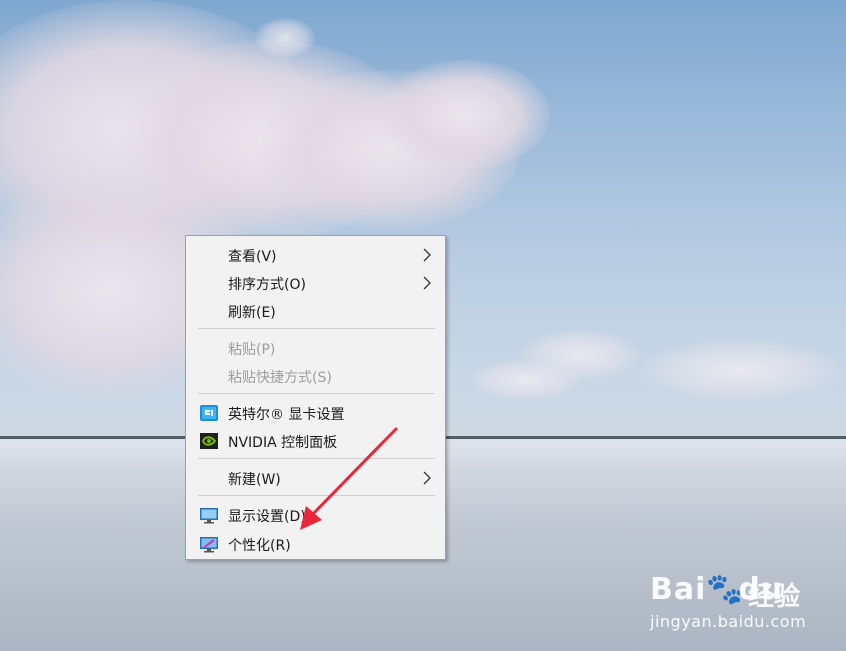 The height and width of the screenshot is (651, 846). I want to click on menu-item-view: 查看(V), so click(315, 255).